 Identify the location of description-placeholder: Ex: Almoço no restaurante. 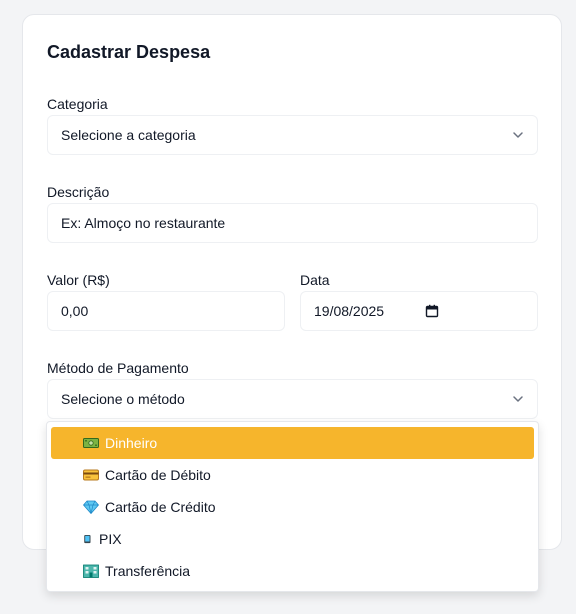
(143, 223).